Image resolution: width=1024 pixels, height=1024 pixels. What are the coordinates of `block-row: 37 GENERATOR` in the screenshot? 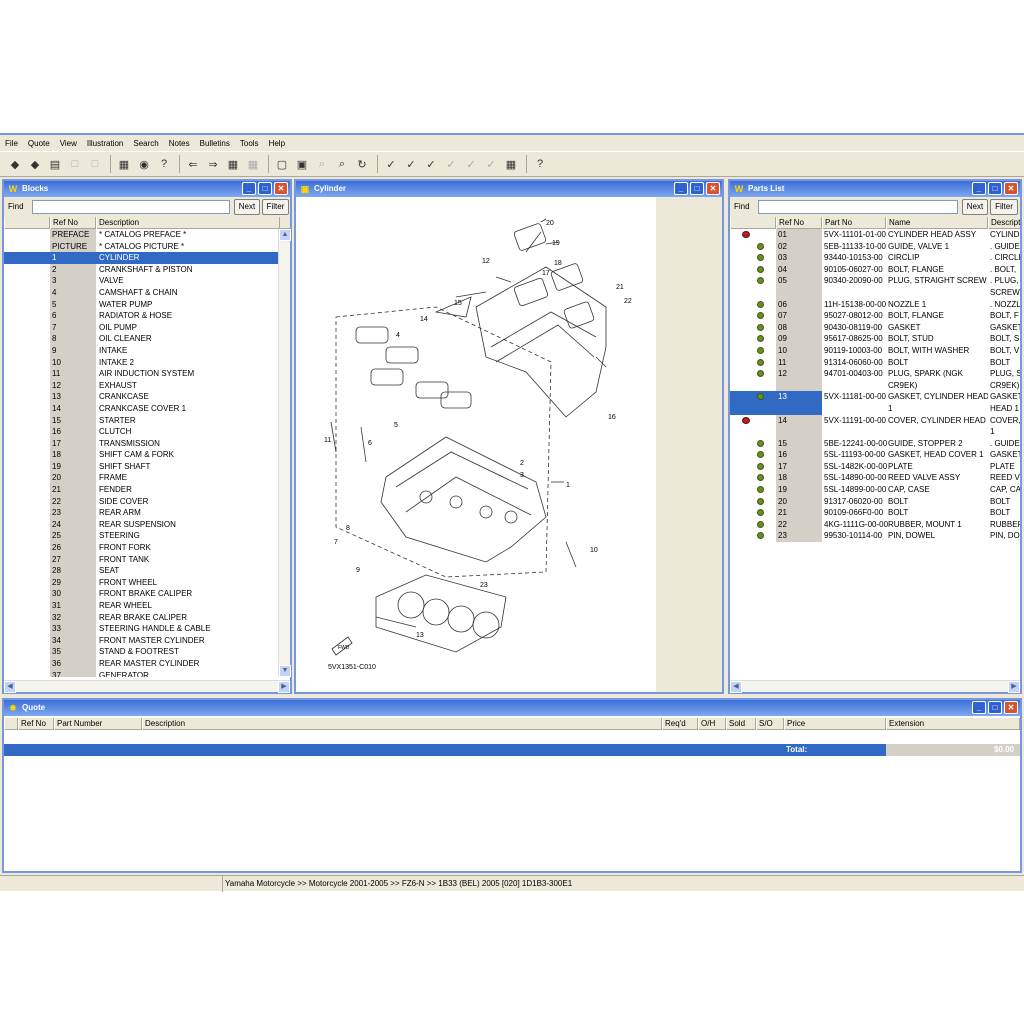 It's located at (141, 673).